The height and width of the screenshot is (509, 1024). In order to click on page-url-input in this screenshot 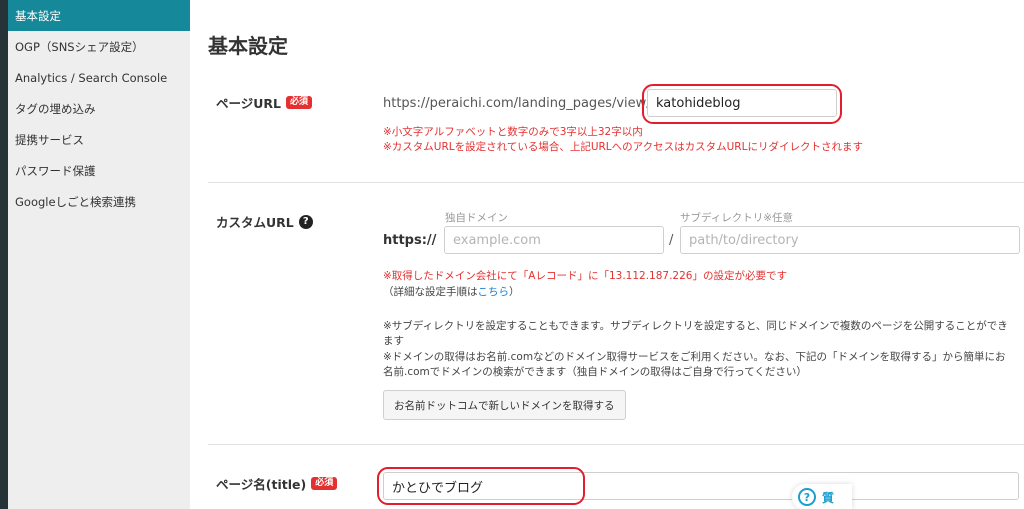, I will do `click(742, 103)`.